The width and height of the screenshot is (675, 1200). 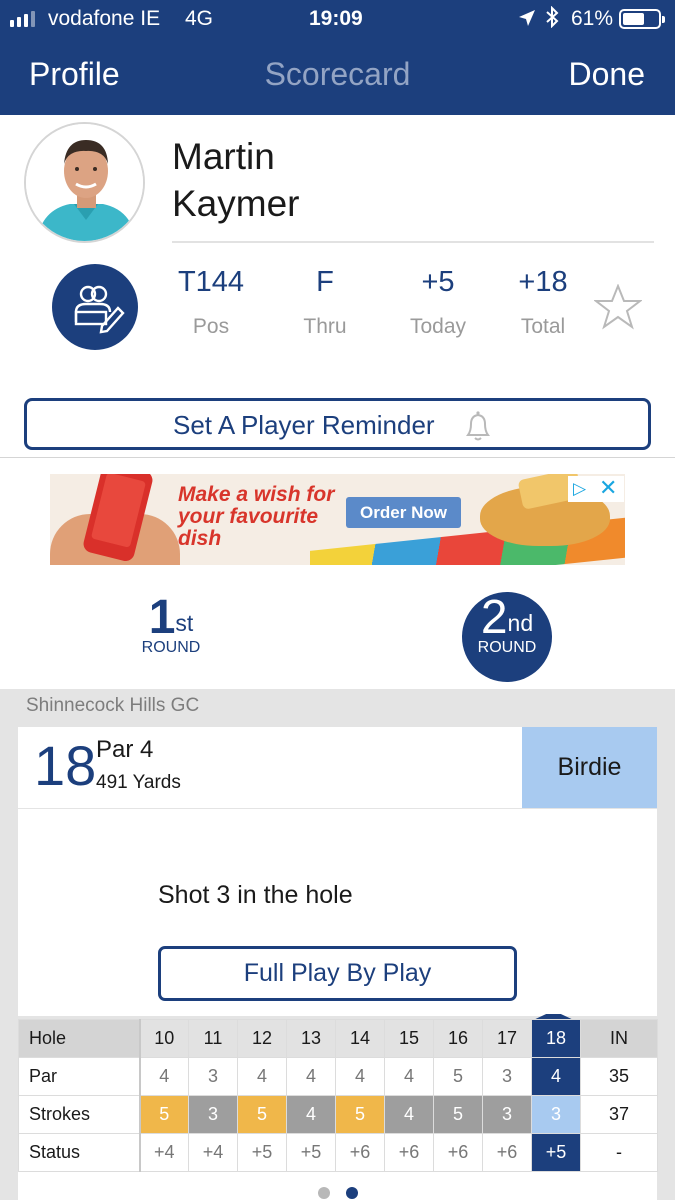 I want to click on page-indicator, so click(x=337, y=1193).